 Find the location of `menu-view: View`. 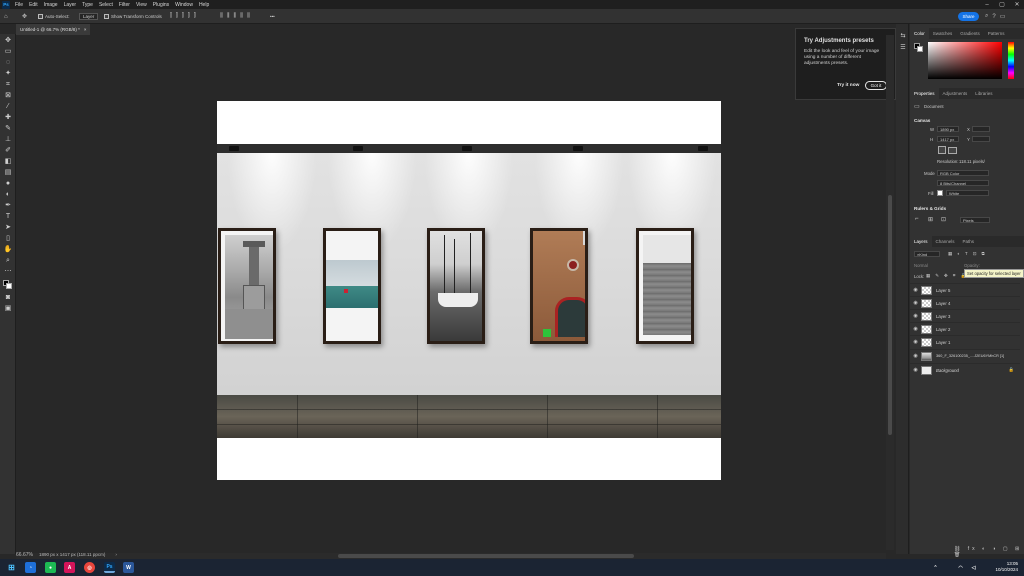

menu-view: View is located at coordinates (141, 5).